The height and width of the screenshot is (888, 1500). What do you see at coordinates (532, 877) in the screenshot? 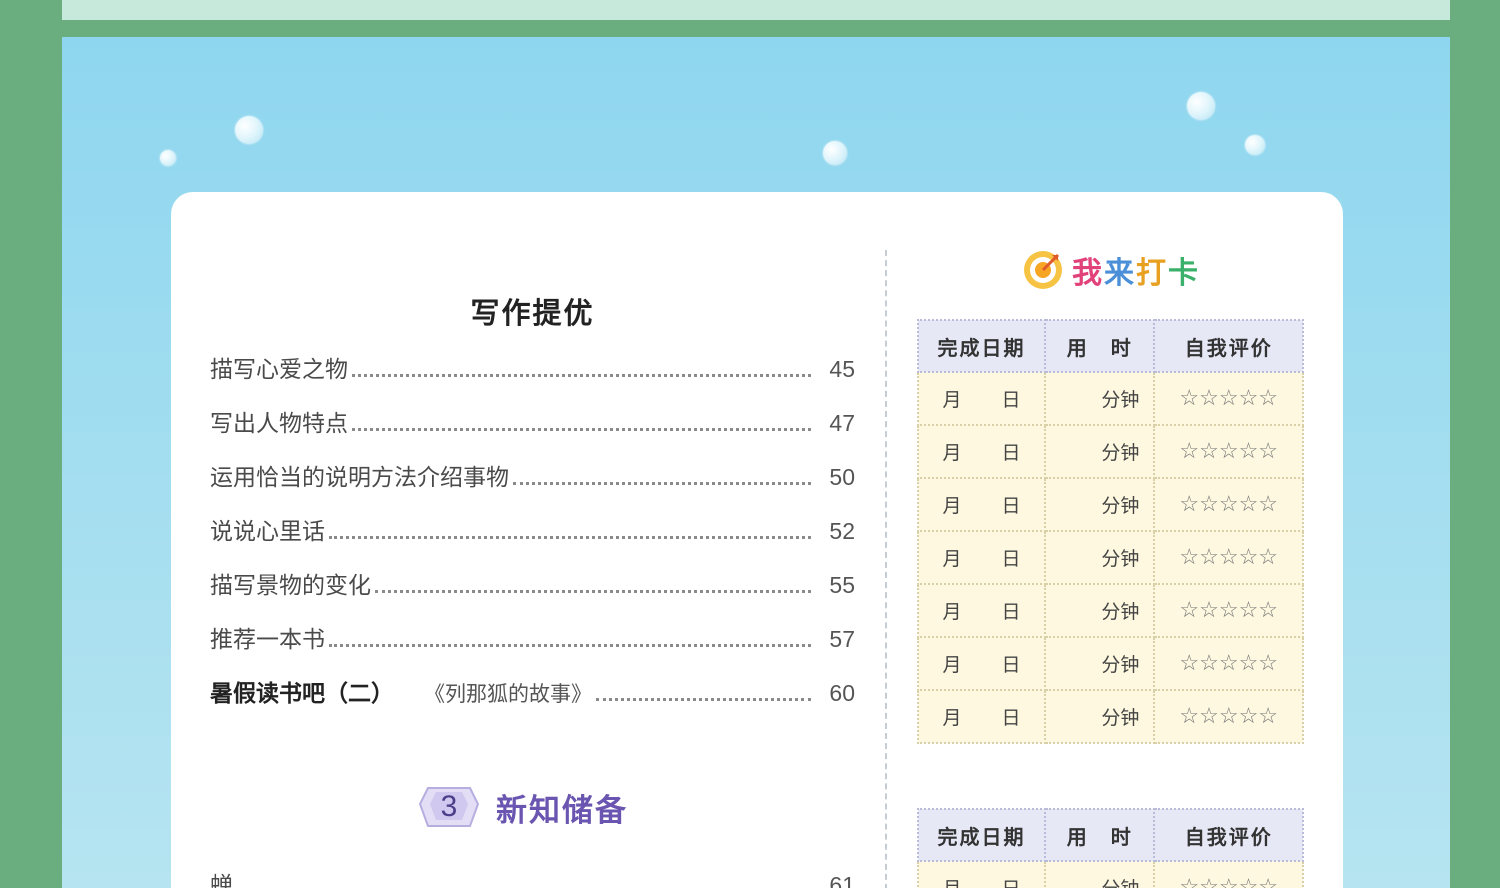
I see `toc-entry: 蝉 61` at bounding box center [532, 877].